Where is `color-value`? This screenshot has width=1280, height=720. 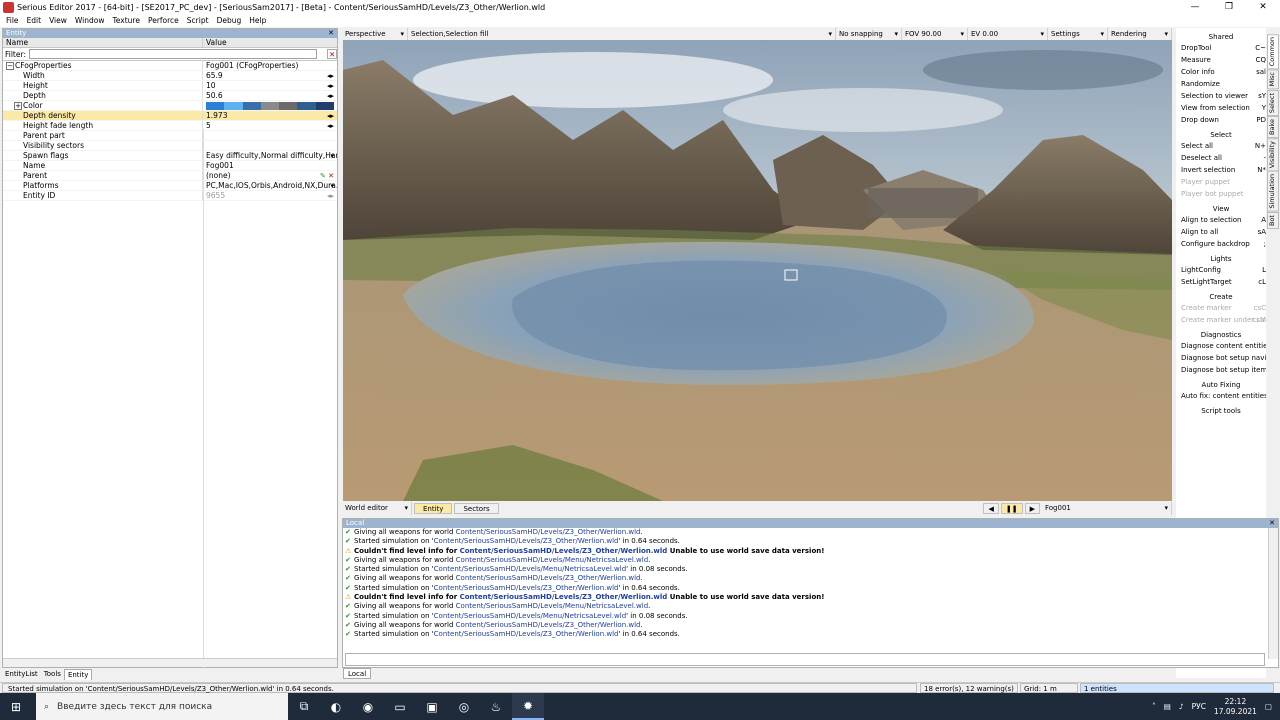 color-value is located at coordinates (270, 105).